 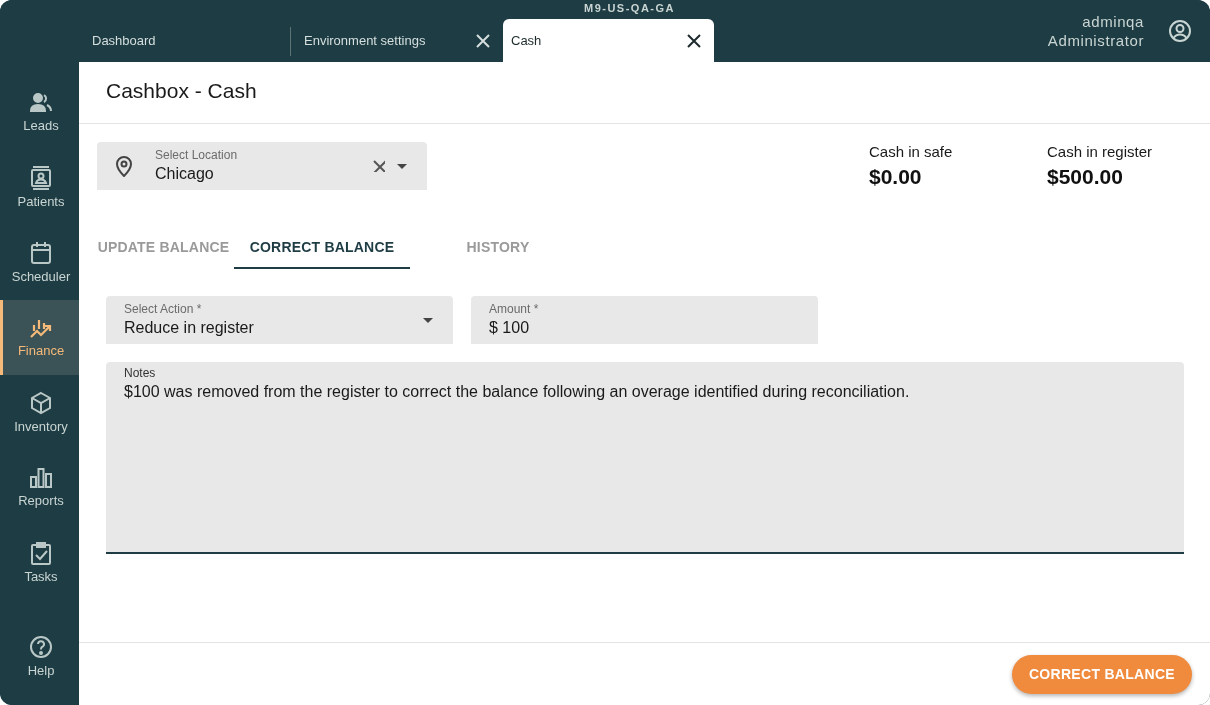 What do you see at coordinates (41, 178) in the screenshot?
I see `badge-icon` at bounding box center [41, 178].